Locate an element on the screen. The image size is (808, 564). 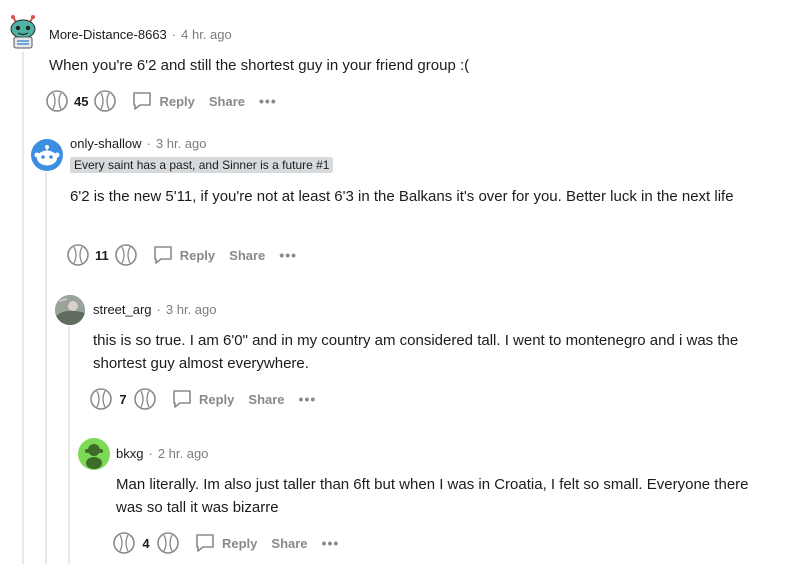
vote-score: 45 is located at coordinates (81, 101).